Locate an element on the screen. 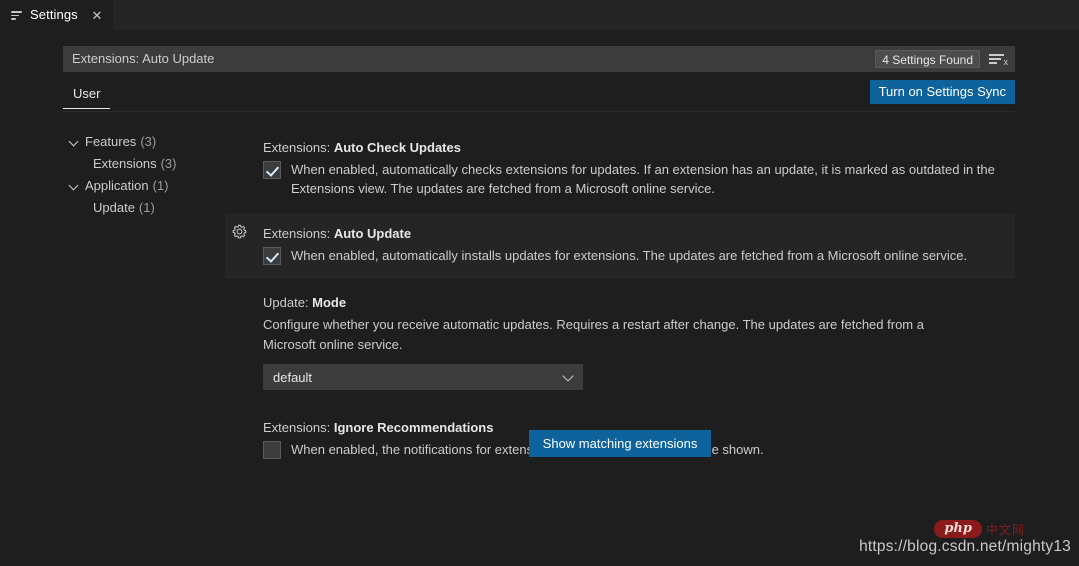  setting-title: Extensions: Auto Update is located at coordinates (639, 233).